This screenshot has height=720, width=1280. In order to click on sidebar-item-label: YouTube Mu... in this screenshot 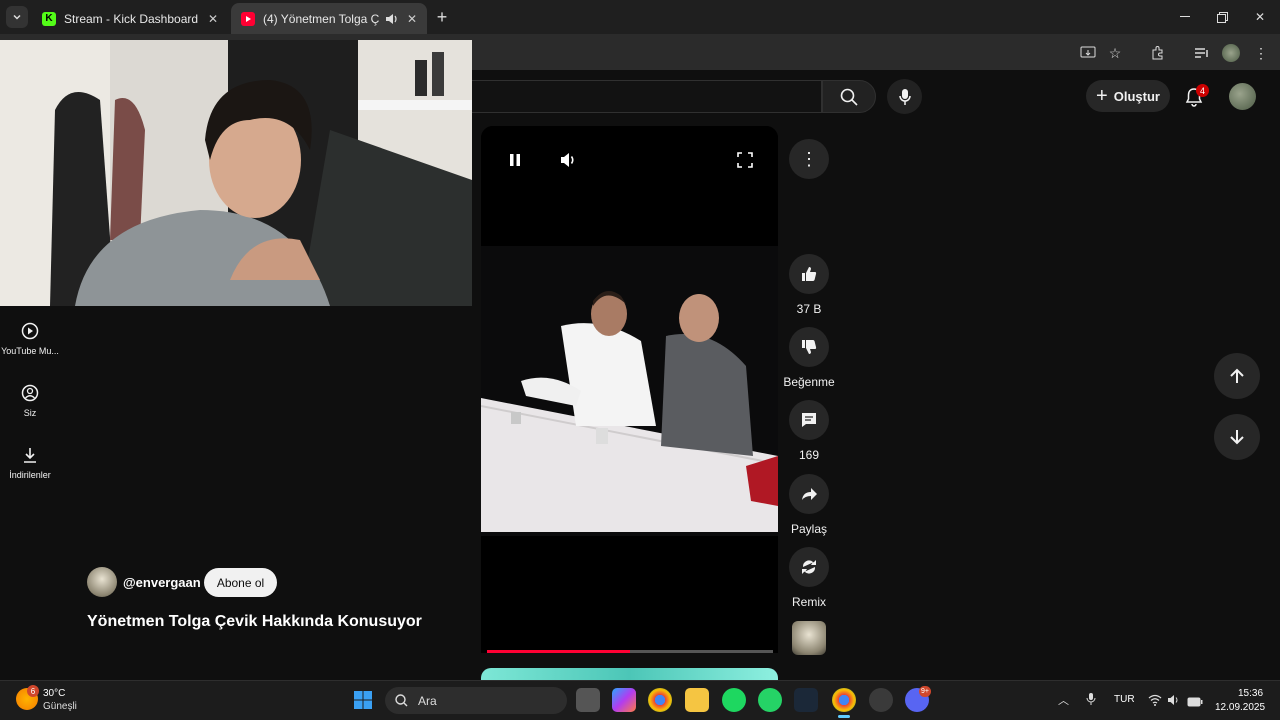, I will do `click(30, 351)`.